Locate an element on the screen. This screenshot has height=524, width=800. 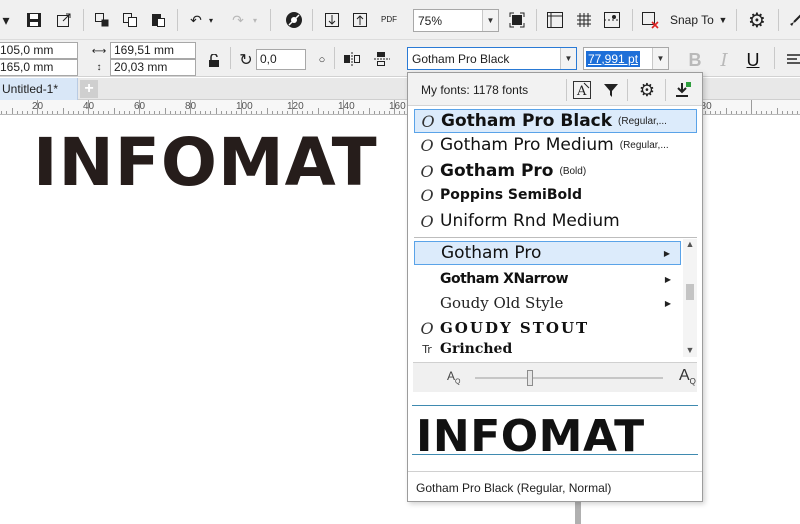
font-name: Poppins SemiBold is located at coordinates (511, 195).